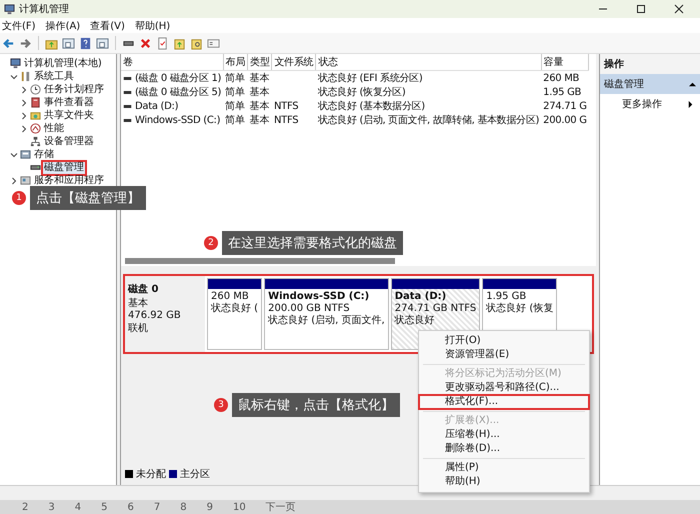 The height and width of the screenshot is (514, 700). What do you see at coordinates (51, 507) in the screenshot?
I see `page-link: 3` at bounding box center [51, 507].